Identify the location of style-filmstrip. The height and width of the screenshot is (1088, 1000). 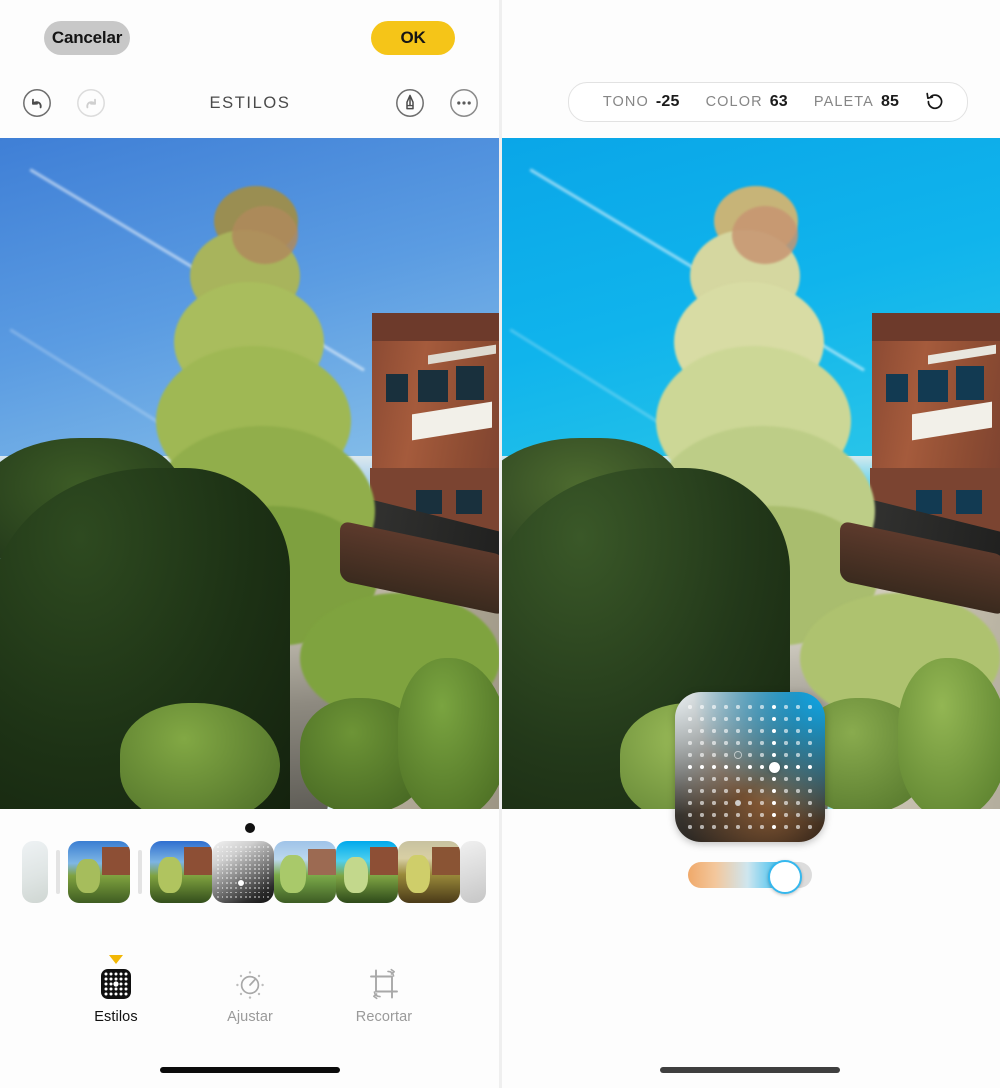
(250, 872).